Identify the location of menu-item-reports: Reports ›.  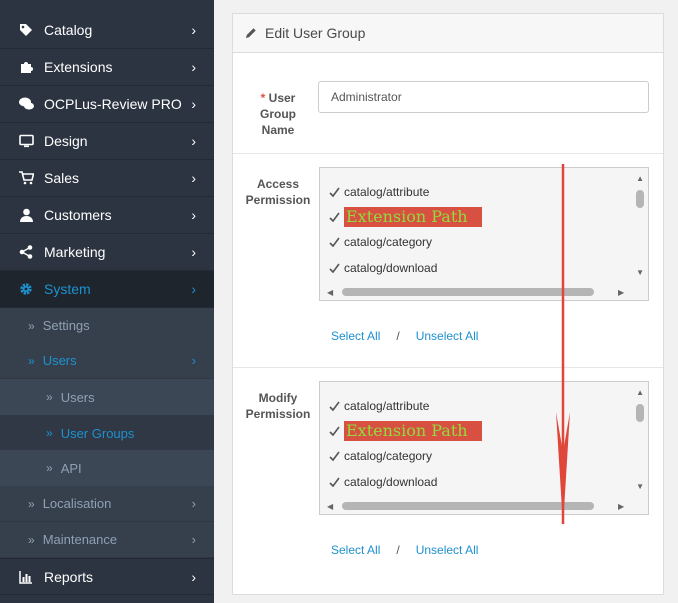
(107, 576).